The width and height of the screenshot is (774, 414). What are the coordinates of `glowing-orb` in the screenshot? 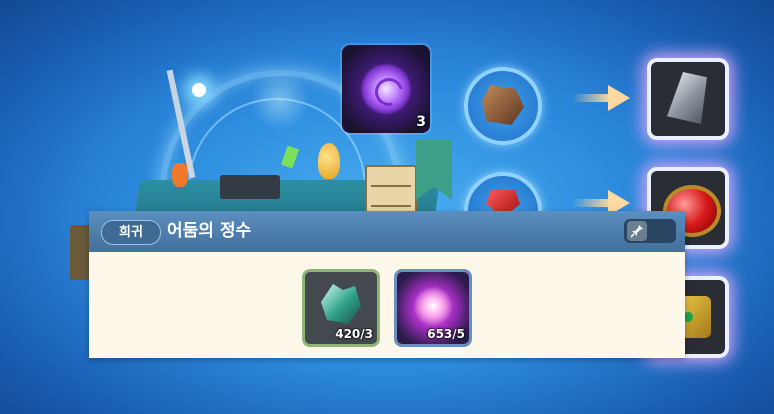 It's located at (199, 90).